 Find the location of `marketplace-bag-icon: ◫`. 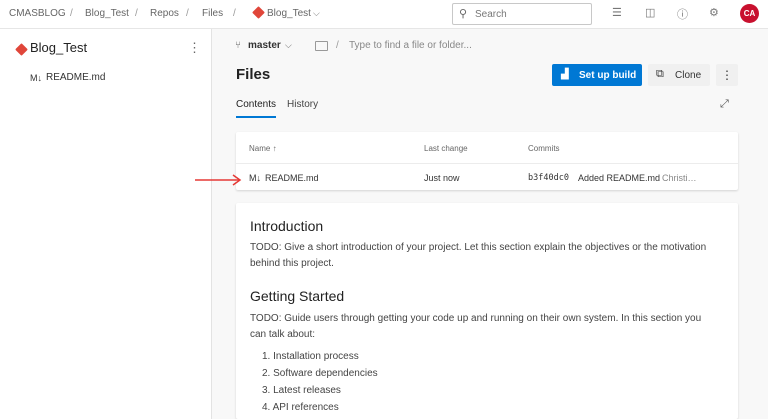

marketplace-bag-icon: ◫ is located at coordinates (650, 12).